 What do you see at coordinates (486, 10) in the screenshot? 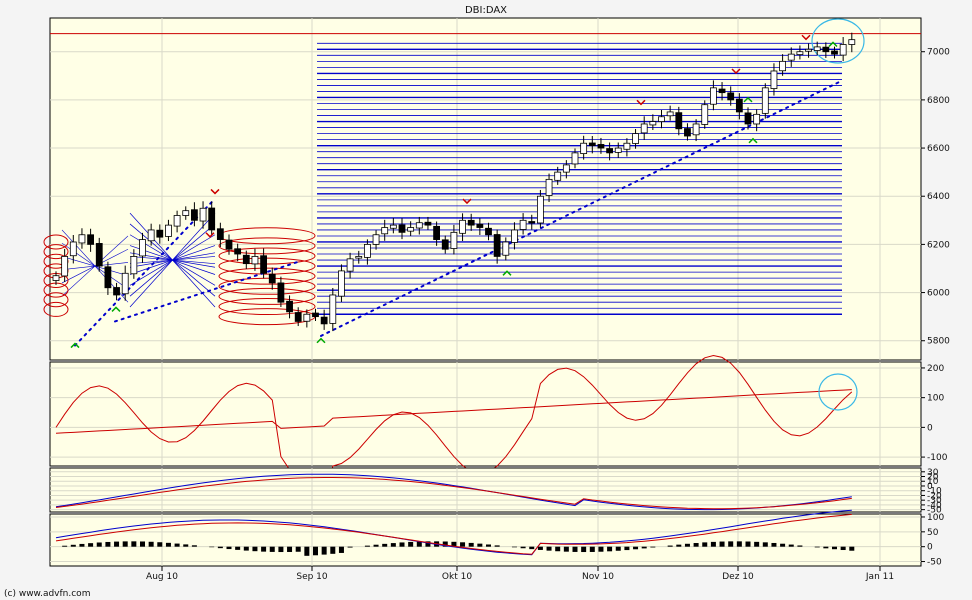
I see `chart-title: DBI:DAX` at bounding box center [486, 10].